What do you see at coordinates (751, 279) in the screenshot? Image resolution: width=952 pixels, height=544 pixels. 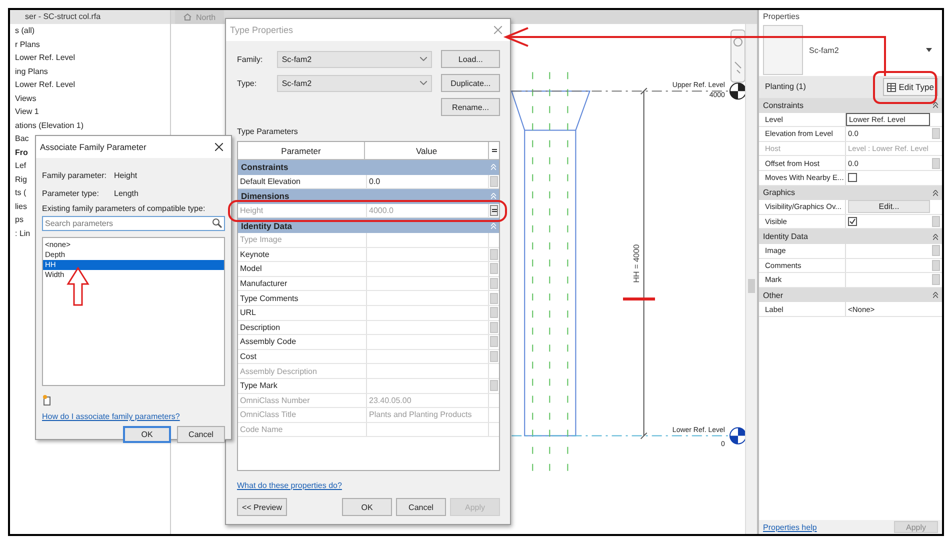 I see `scrollbar` at bounding box center [751, 279].